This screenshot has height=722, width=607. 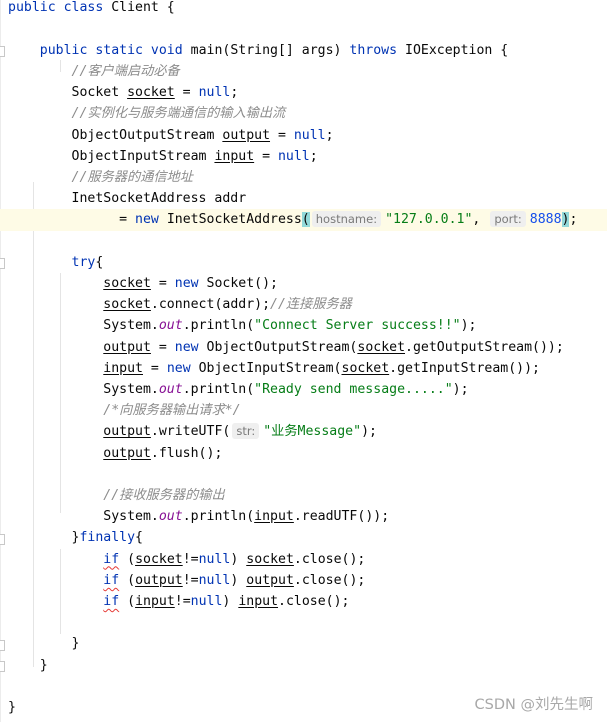 I want to click on comment-token: //实例化与服务端通信的输入输出流, so click(x=178, y=114).